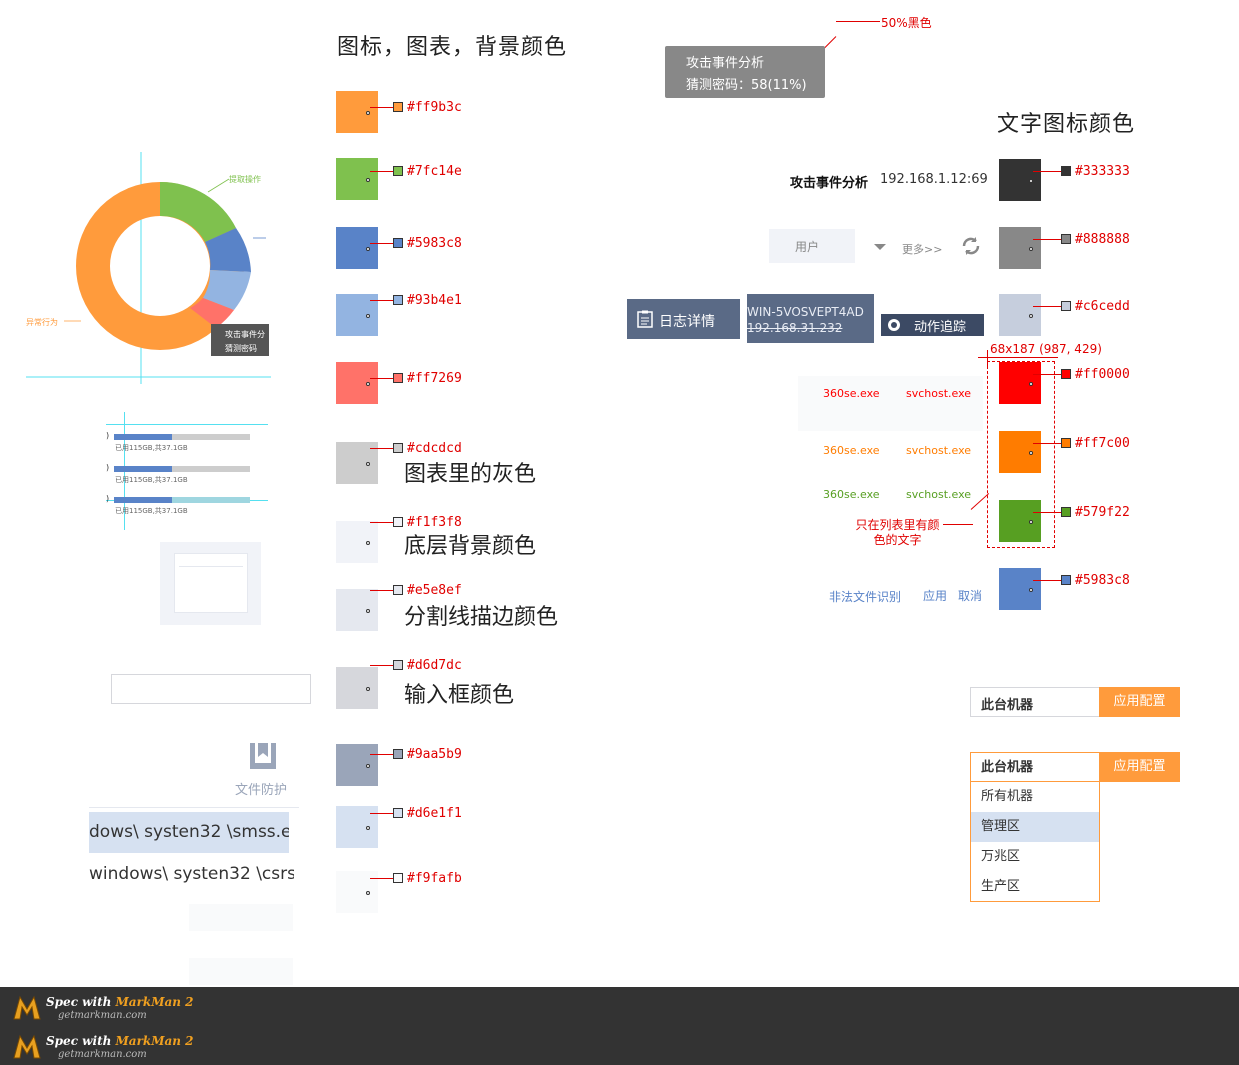  What do you see at coordinates (1035, 887) in the screenshot?
I see `machine-option: 生产区` at bounding box center [1035, 887].